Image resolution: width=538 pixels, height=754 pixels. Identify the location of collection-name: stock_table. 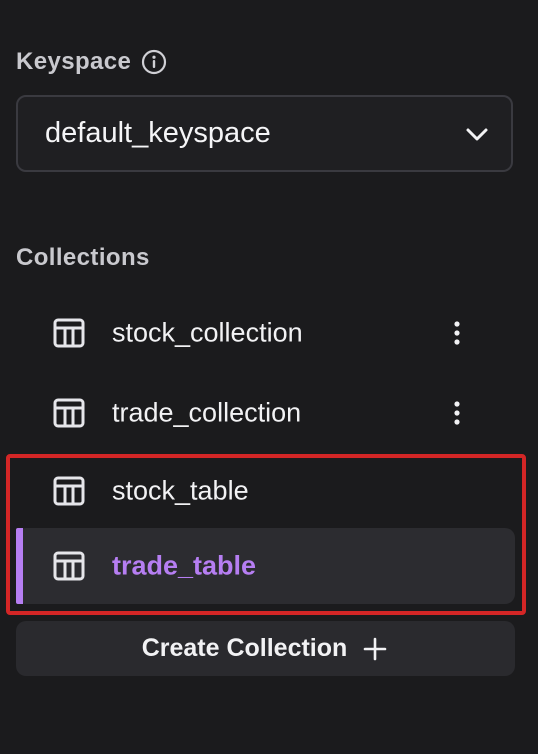
(180, 490).